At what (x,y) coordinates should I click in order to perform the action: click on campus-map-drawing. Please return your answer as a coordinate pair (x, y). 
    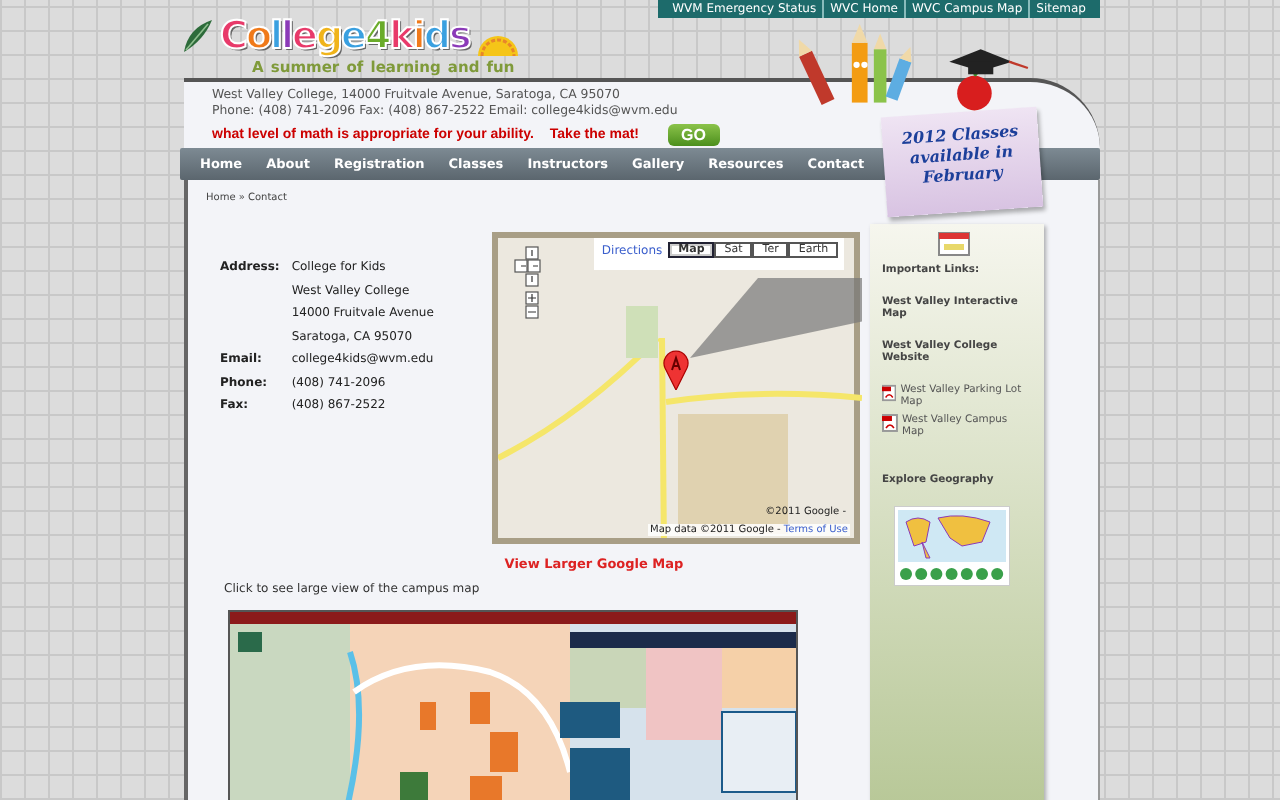
    Looking at the image, I should click on (513, 705).